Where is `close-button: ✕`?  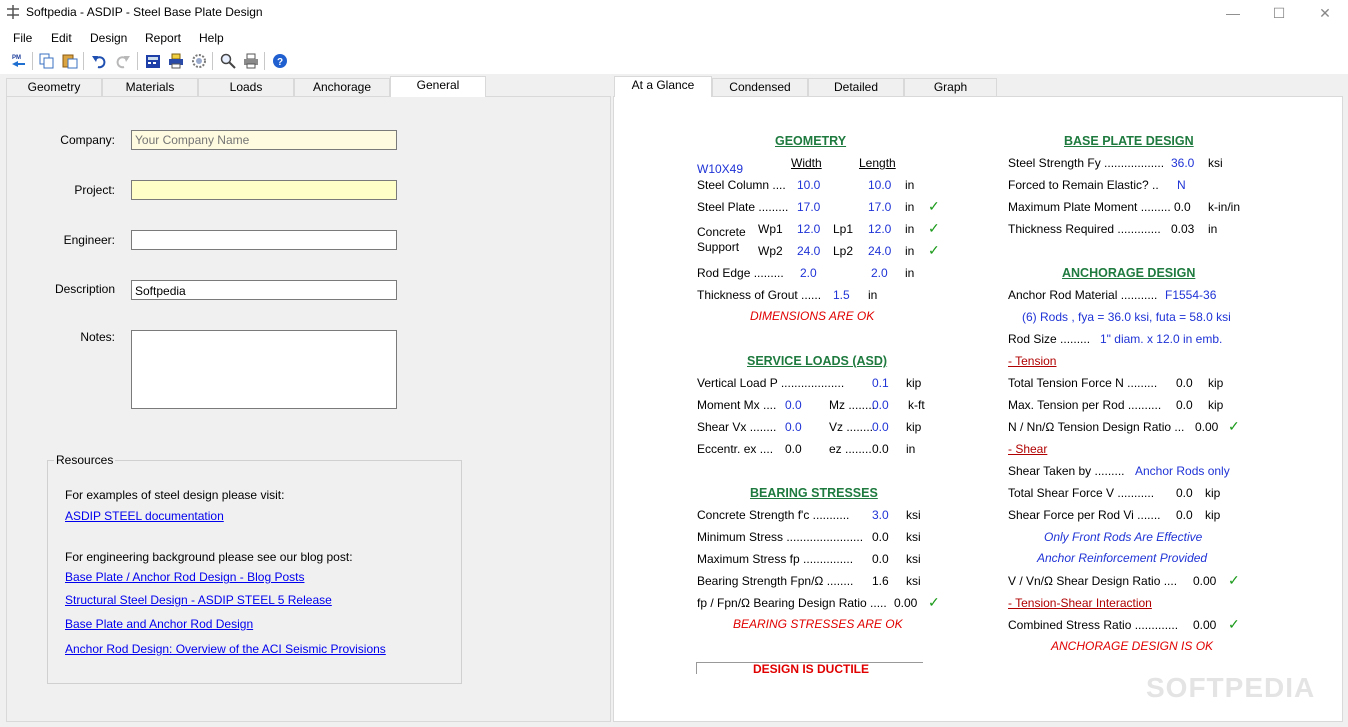 close-button: ✕ is located at coordinates (1325, 13).